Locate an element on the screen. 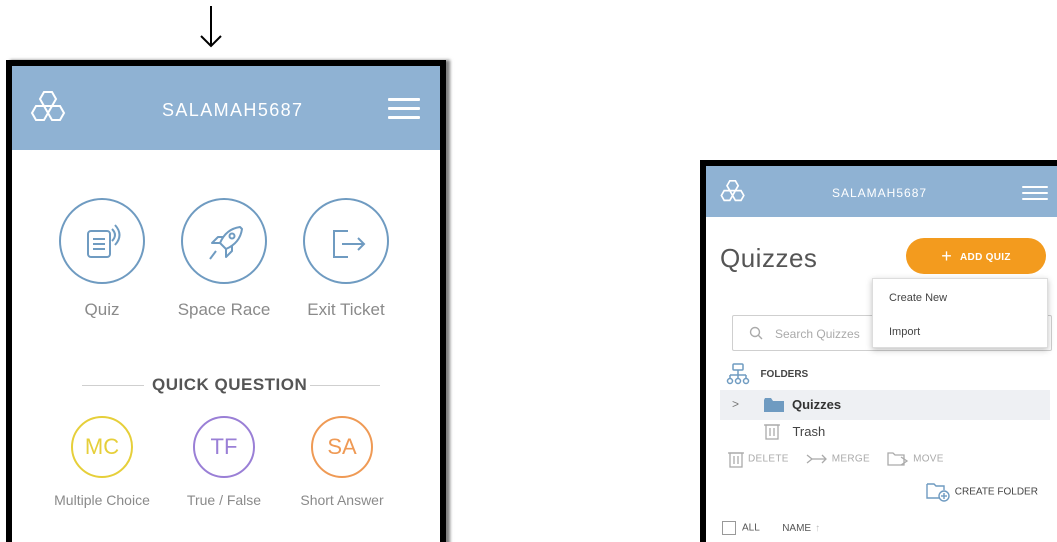  add-quiz-button: + ADD QUIZ is located at coordinates (976, 256).